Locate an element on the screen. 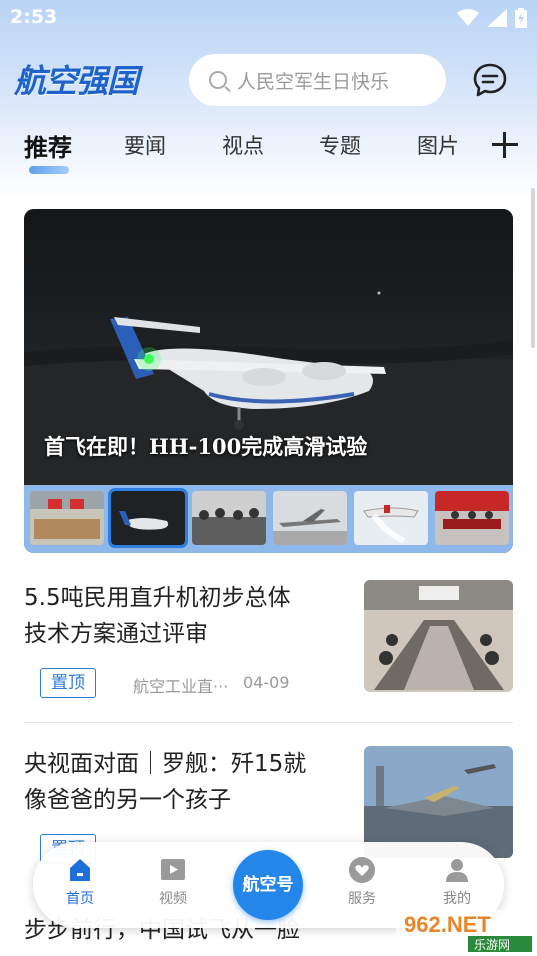 This screenshot has height=956, width=537. video-icon is located at coordinates (173, 869).